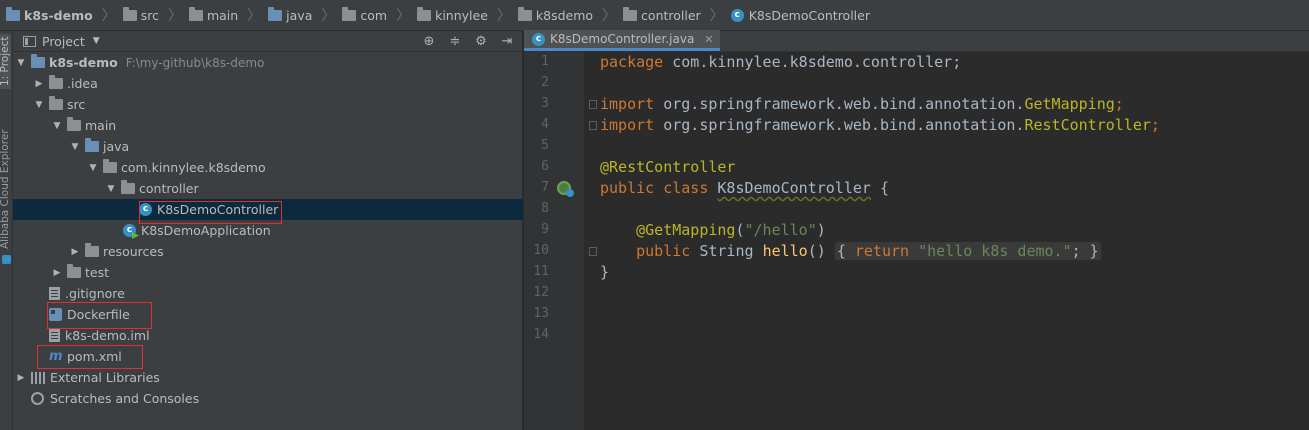  What do you see at coordinates (364, 15) in the screenshot?
I see `breadcrumb-item-com: com` at bounding box center [364, 15].